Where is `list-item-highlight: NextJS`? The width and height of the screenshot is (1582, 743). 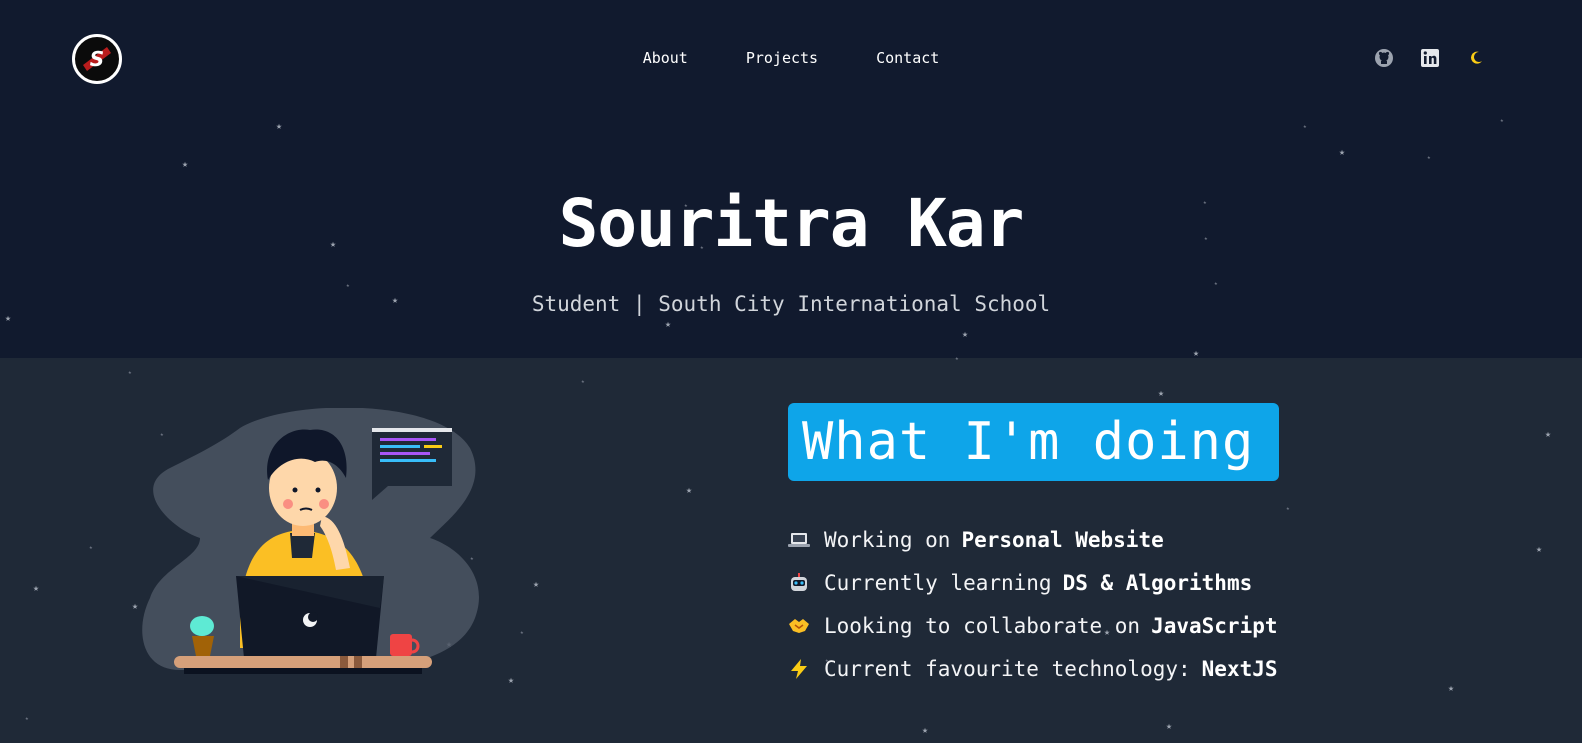 list-item-highlight: NextJS is located at coordinates (1239, 668).